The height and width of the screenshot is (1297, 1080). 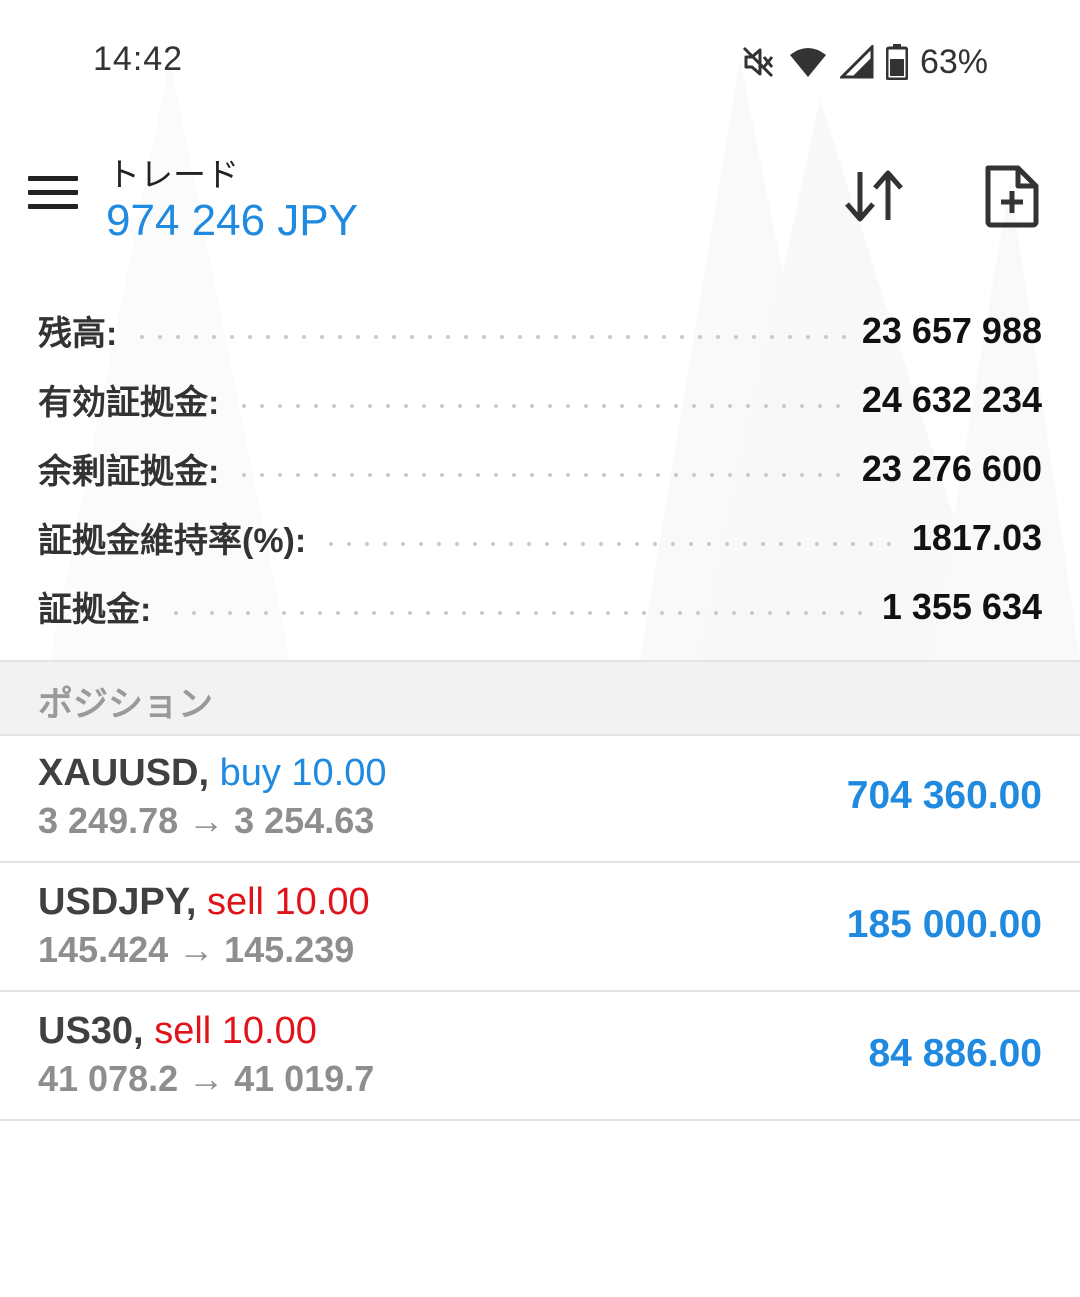 What do you see at coordinates (138, 59) in the screenshot?
I see `status-time: 14:42` at bounding box center [138, 59].